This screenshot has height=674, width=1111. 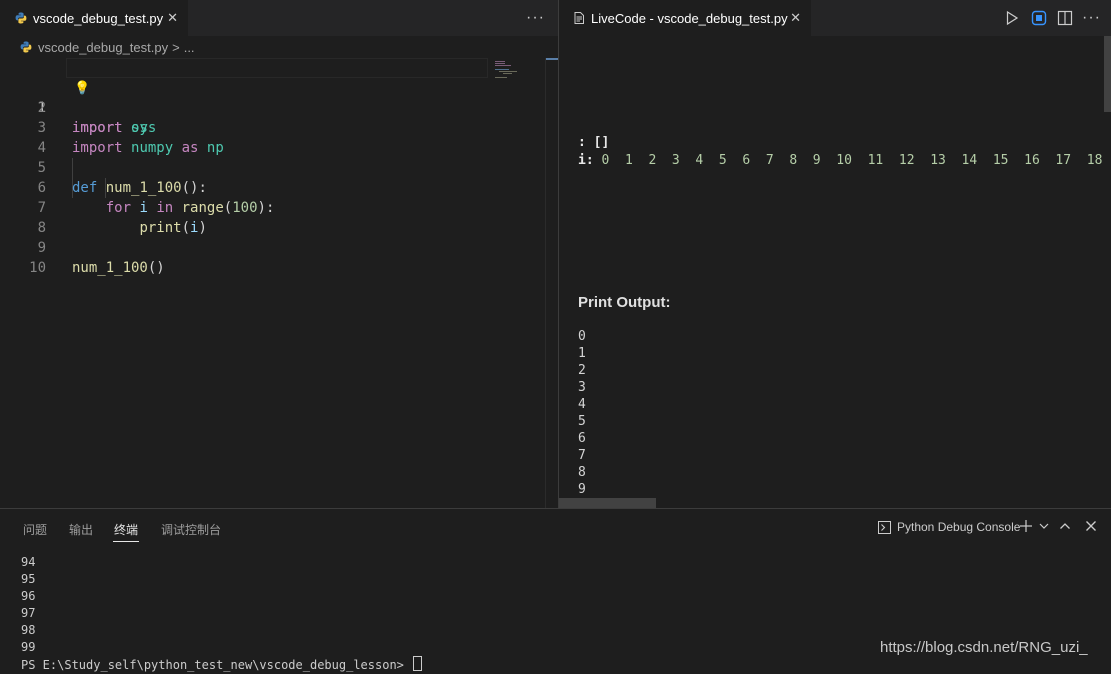 What do you see at coordinates (835, 503) in the screenshot?
I see `horizontal-scrollbar` at bounding box center [835, 503].